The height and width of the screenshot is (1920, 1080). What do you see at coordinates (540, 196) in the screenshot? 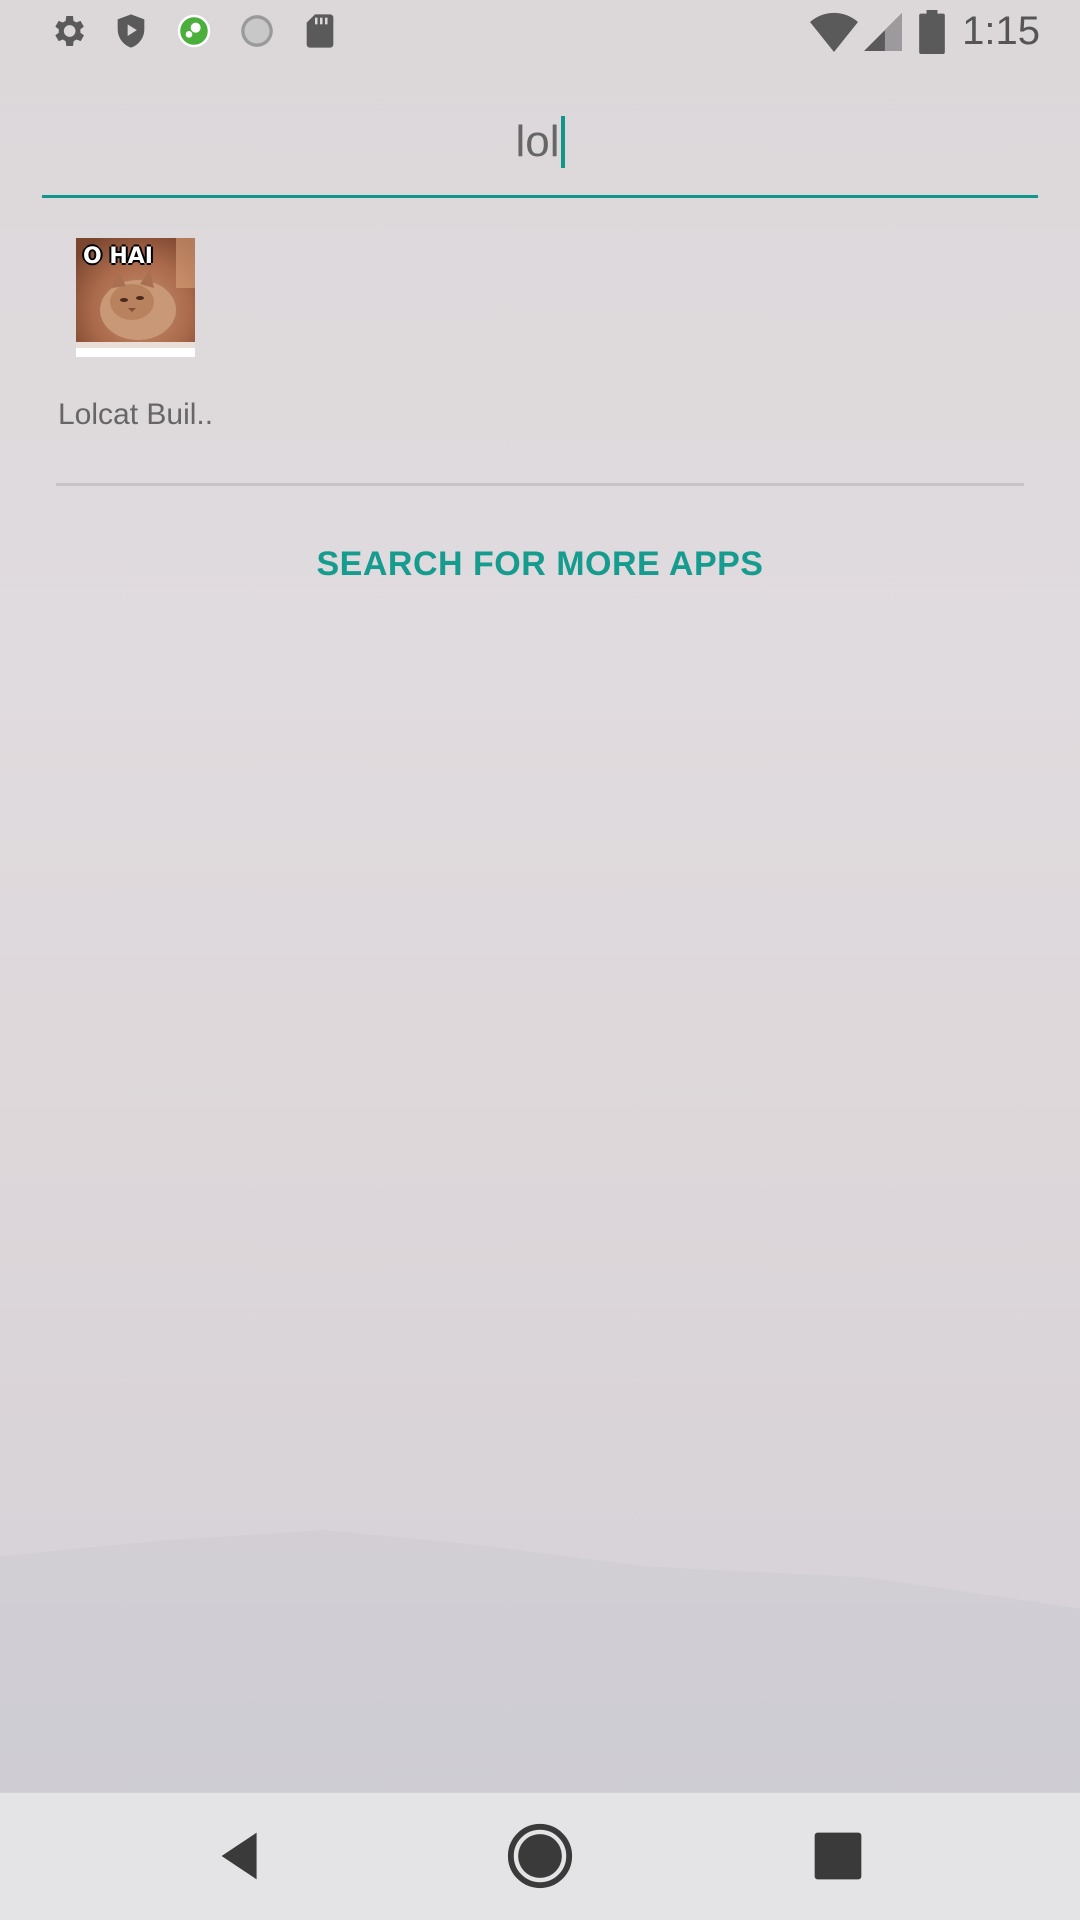
I see `search-underline` at bounding box center [540, 196].